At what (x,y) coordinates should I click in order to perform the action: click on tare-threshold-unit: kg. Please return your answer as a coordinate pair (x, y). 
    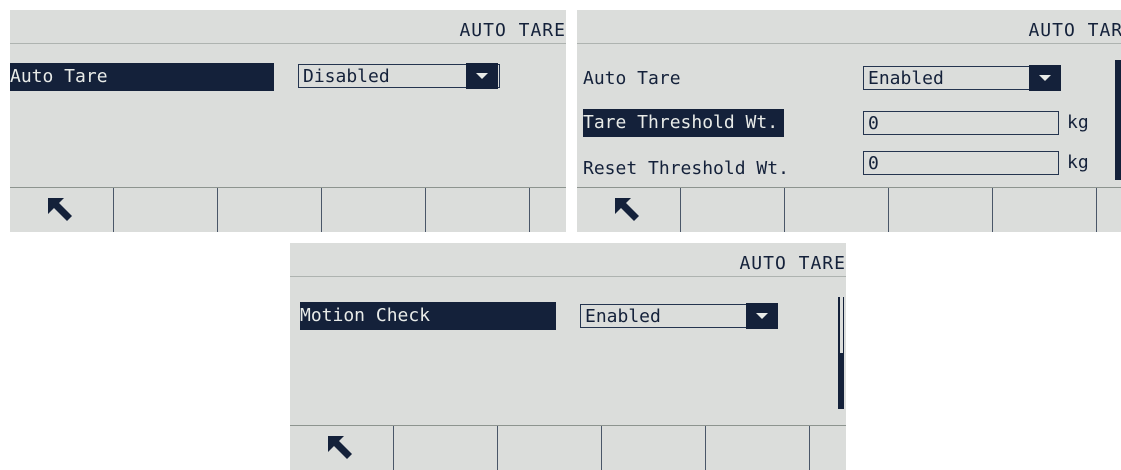
    Looking at the image, I should click on (1078, 122).